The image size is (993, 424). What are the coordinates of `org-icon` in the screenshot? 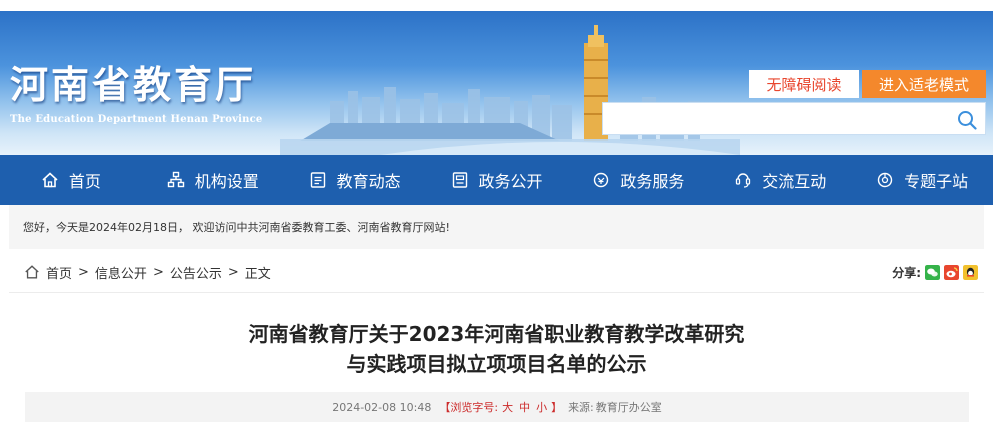 It's located at (175, 179).